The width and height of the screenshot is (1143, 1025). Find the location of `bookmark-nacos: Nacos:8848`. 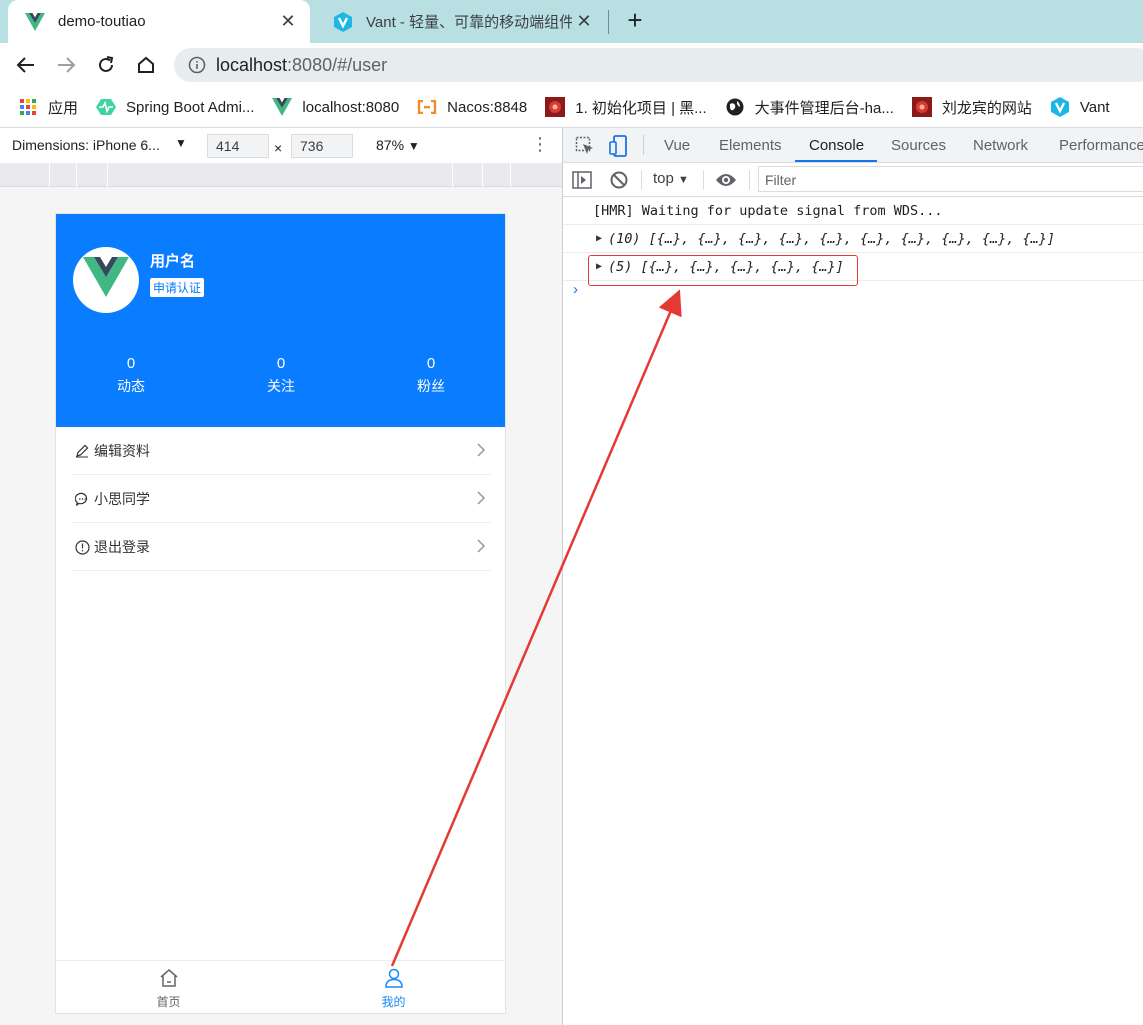

bookmark-nacos: Nacos:8848 is located at coordinates (472, 107).